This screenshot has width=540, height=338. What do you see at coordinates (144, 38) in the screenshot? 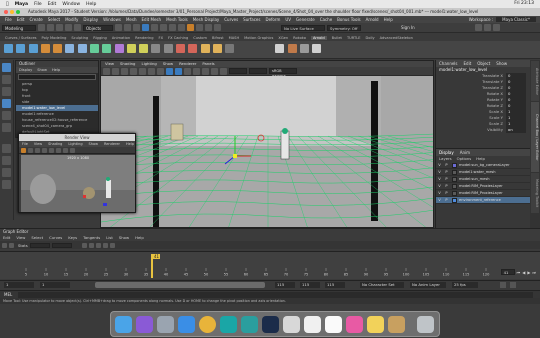
I see `shelf-tab-rendering: Rendering` at bounding box center [144, 38].